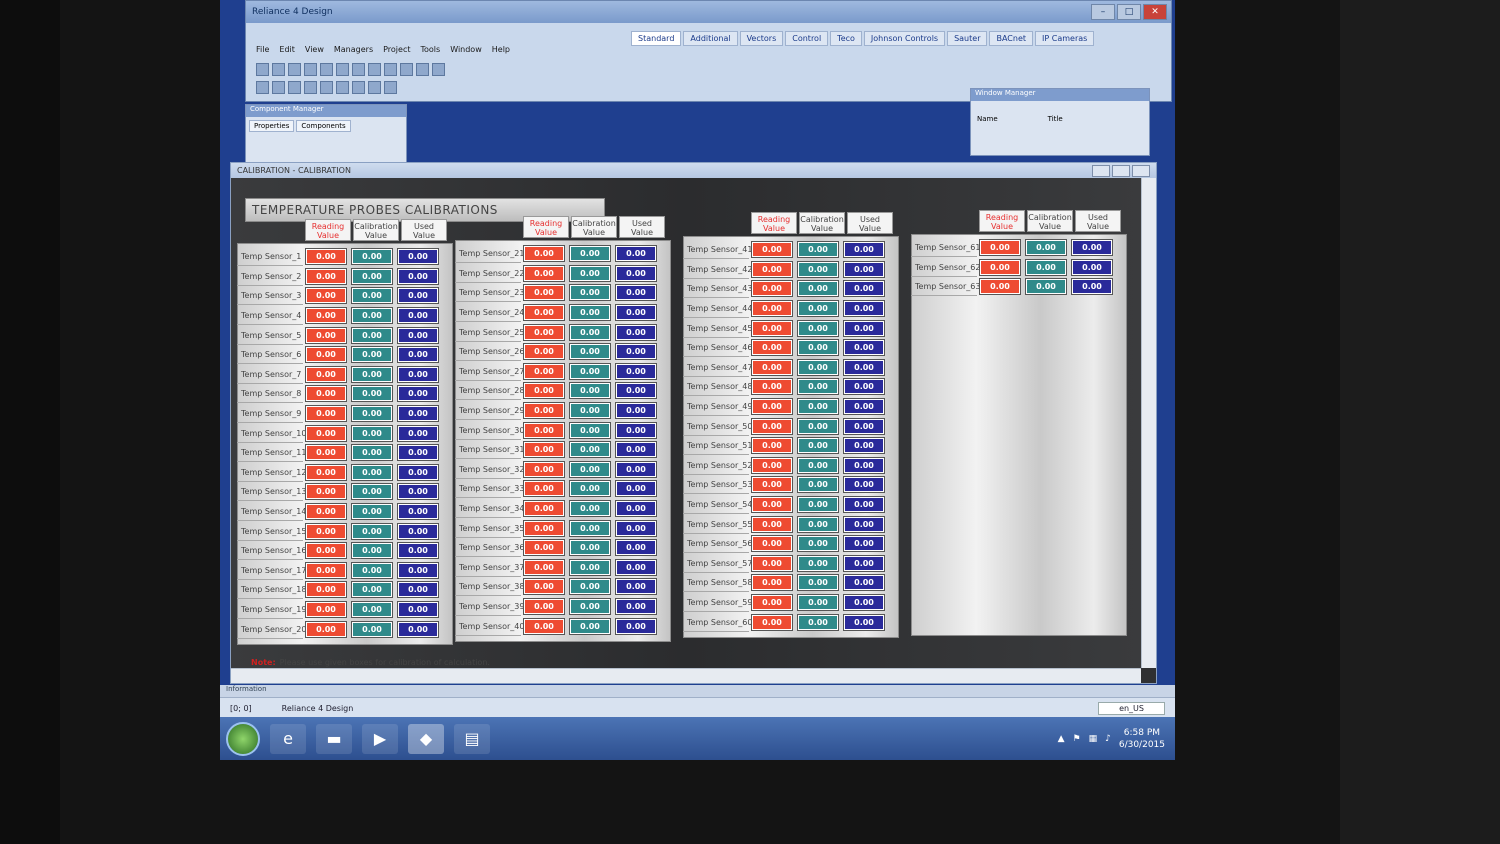 The height and width of the screenshot is (844, 1500). Describe the element at coordinates (761, 38) in the screenshot. I see `tab-vectors: Vectors` at that location.